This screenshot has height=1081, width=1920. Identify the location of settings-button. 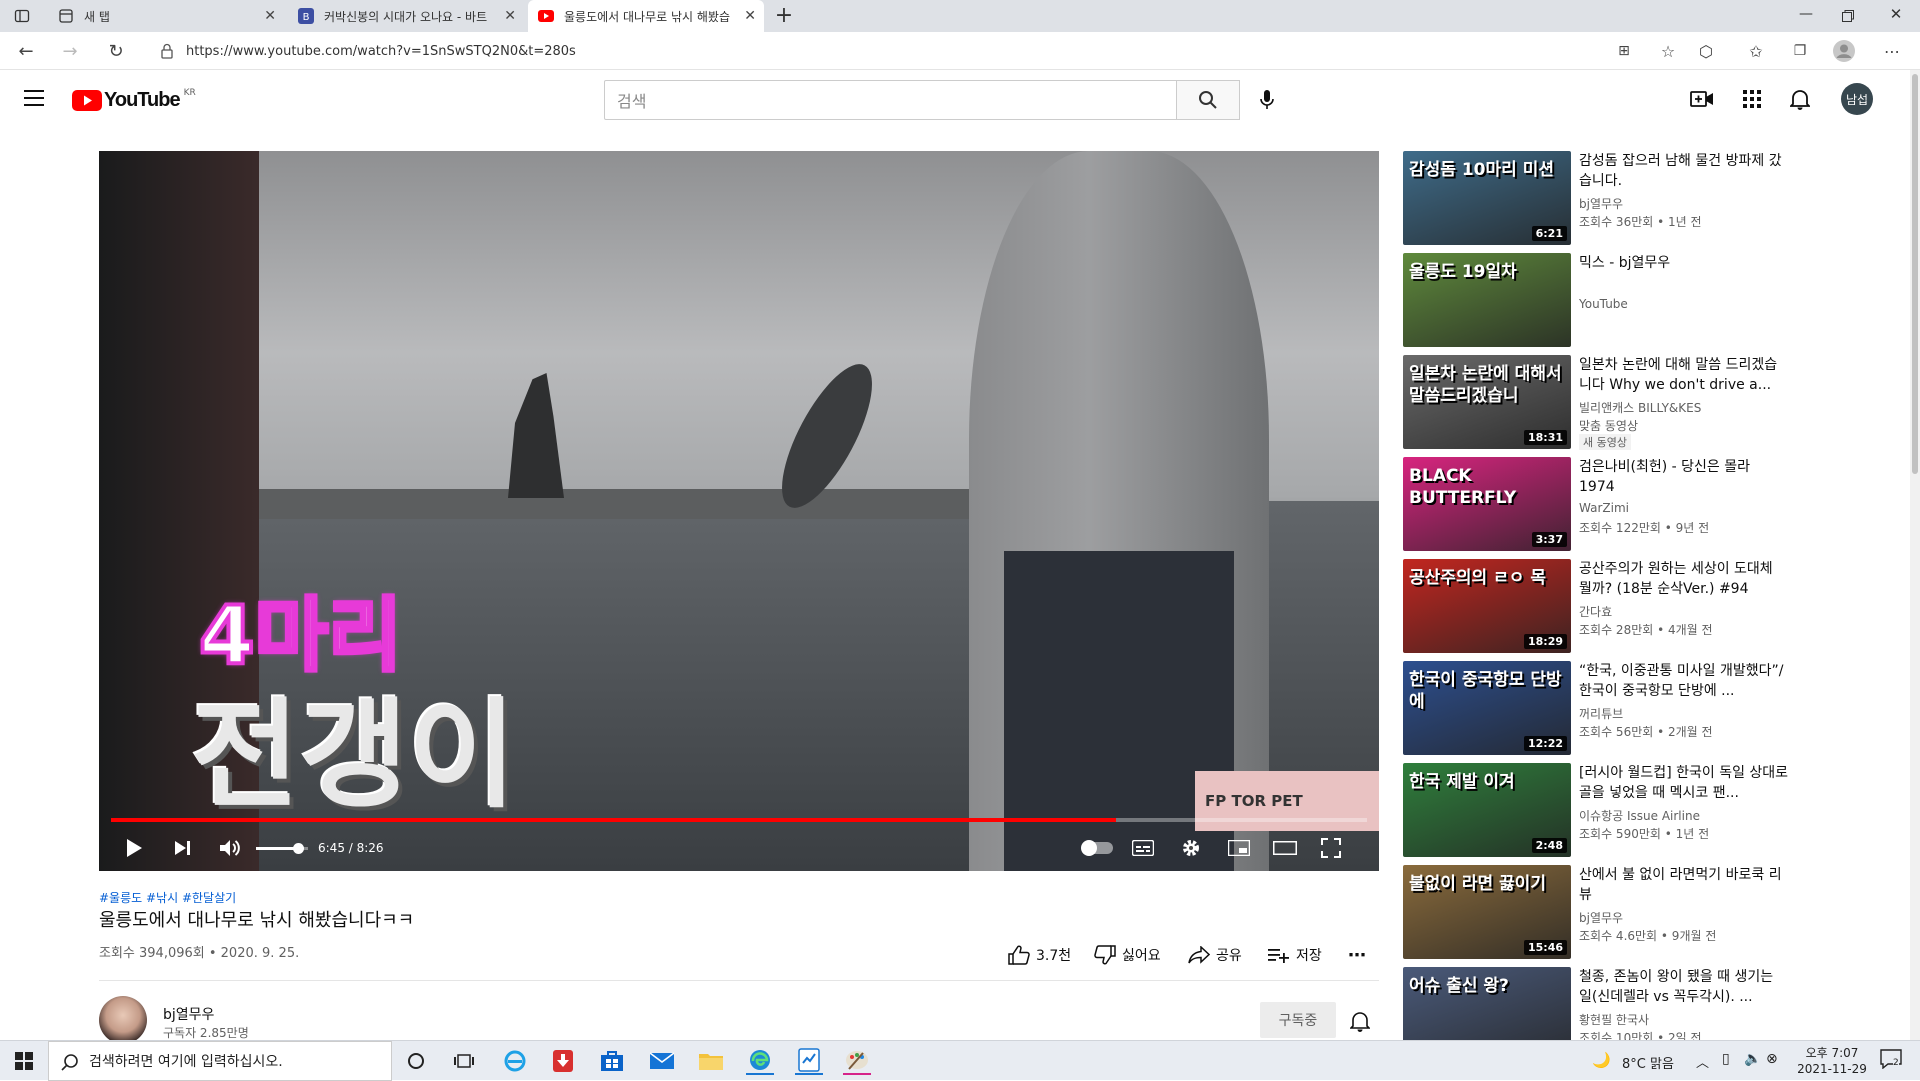
(1191, 848).